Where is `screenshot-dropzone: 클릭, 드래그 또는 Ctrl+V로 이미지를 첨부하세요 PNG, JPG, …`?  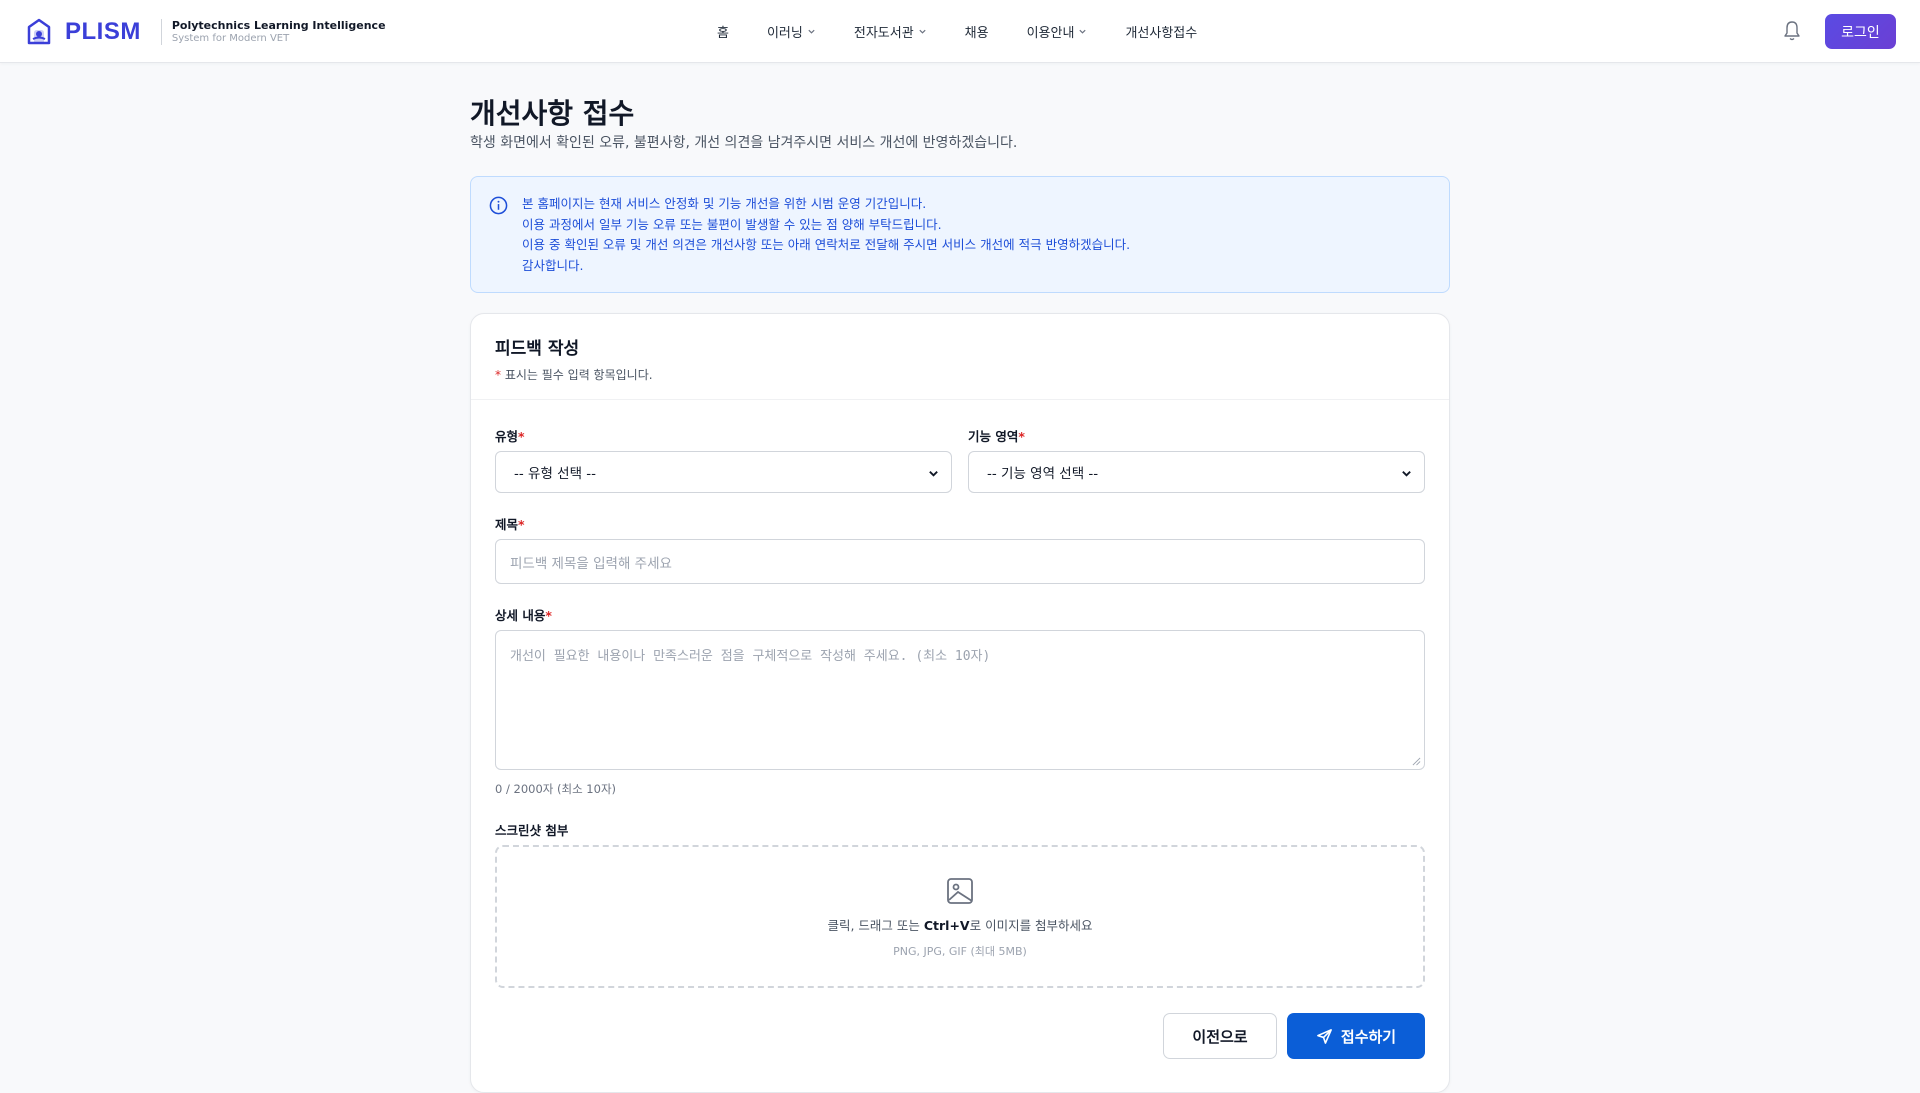 screenshot-dropzone: 클릭, 드래그 또는 Ctrl+V로 이미지를 첨부하세요 PNG, JPG, … is located at coordinates (960, 916).